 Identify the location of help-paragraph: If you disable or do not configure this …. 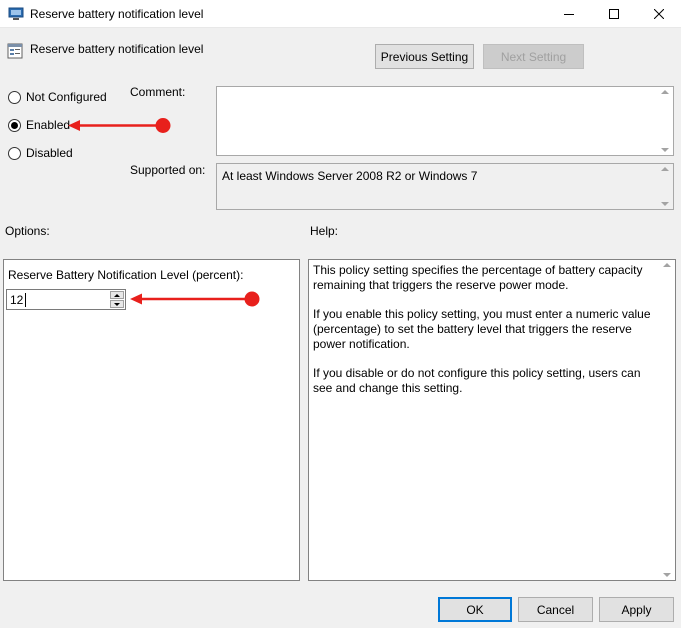
(477, 380).